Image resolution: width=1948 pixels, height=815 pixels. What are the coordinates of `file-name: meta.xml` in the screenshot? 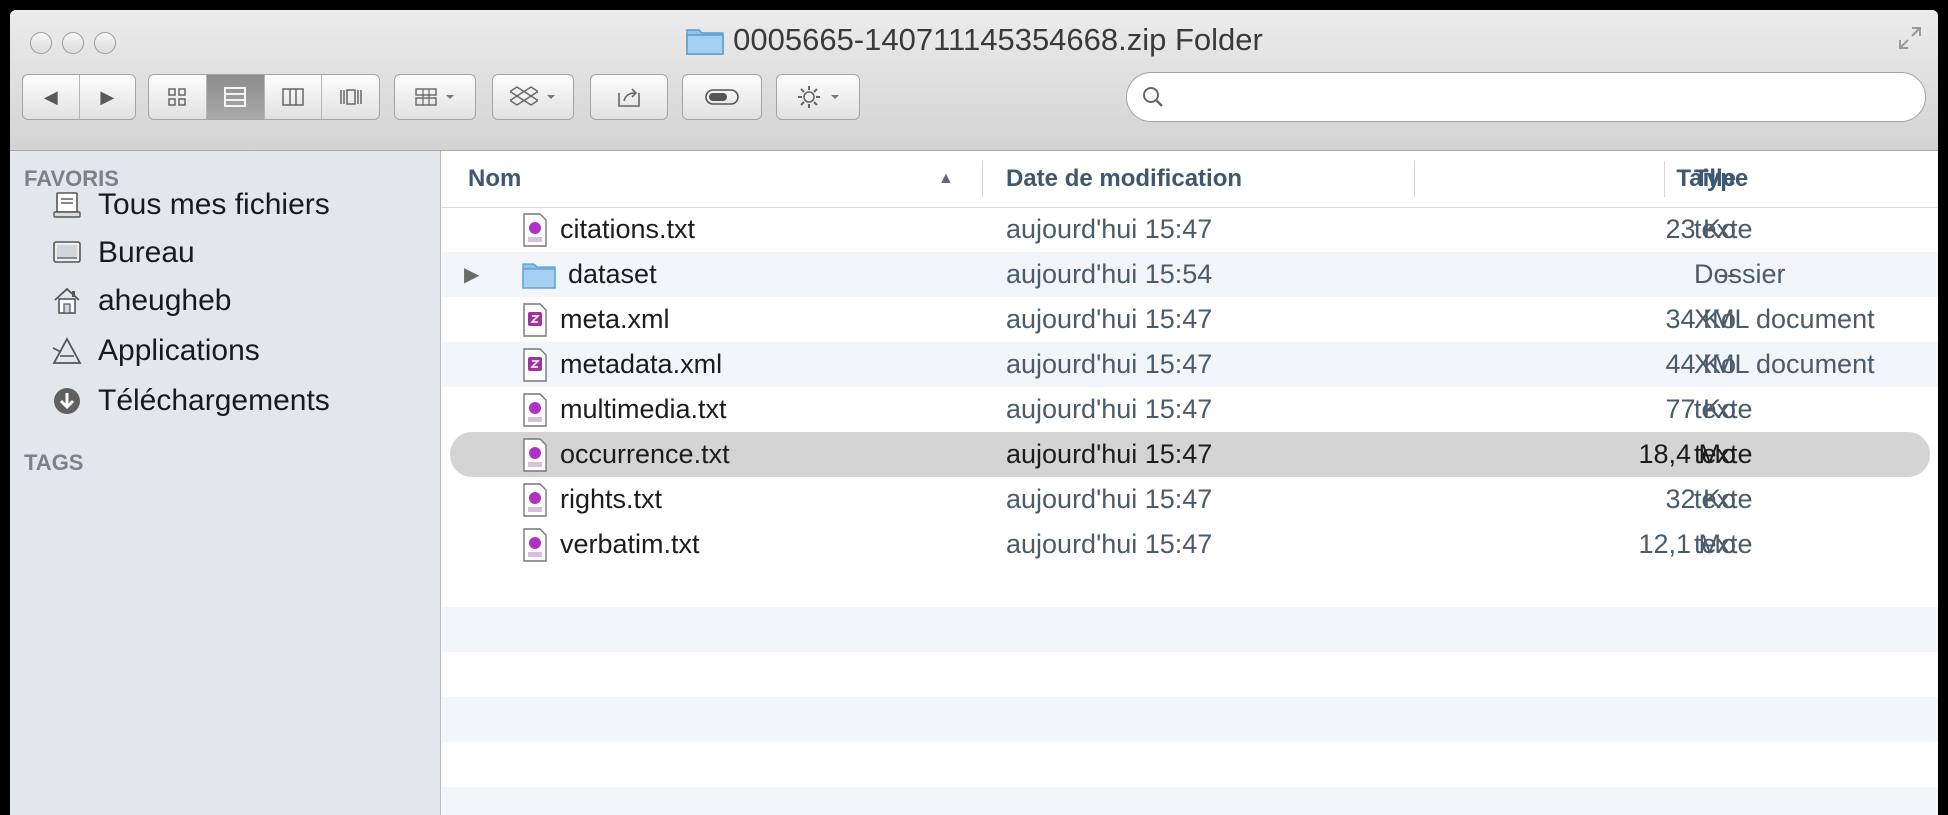 It's located at (615, 319).